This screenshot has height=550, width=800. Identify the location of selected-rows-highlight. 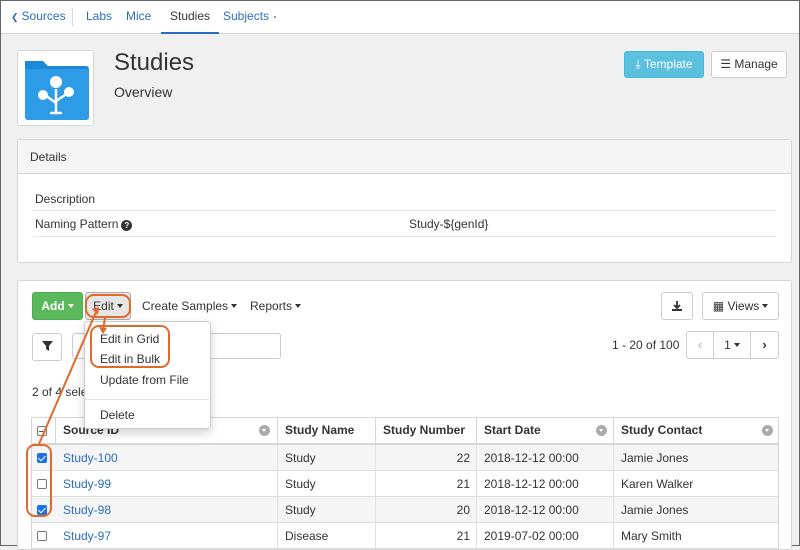
(39, 480).